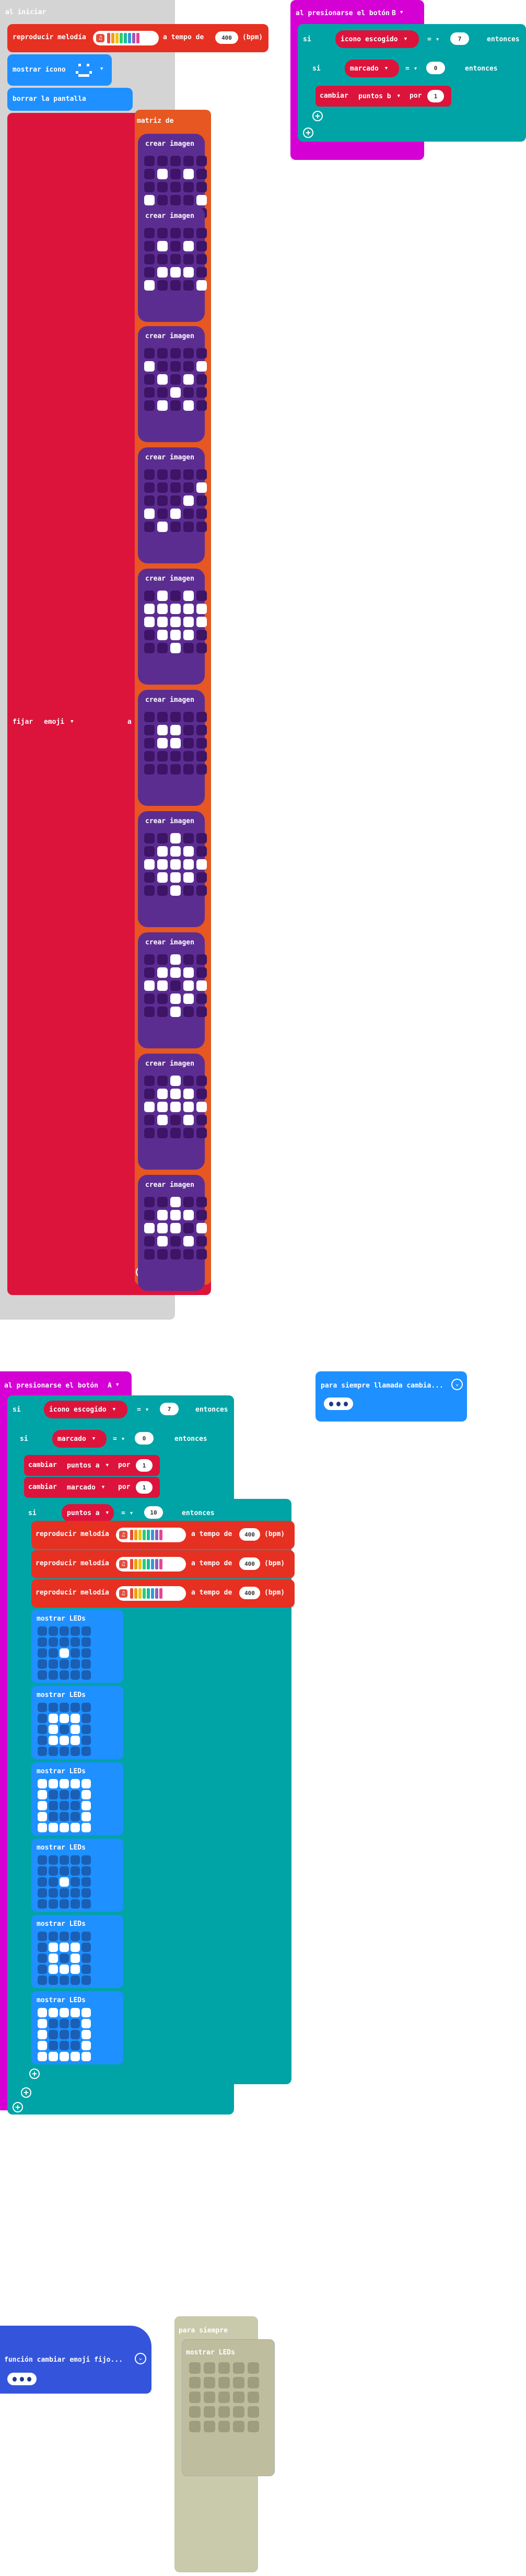 The height and width of the screenshot is (2576, 526). I want to click on a-if2-var: marcado ▼, so click(79, 1439).